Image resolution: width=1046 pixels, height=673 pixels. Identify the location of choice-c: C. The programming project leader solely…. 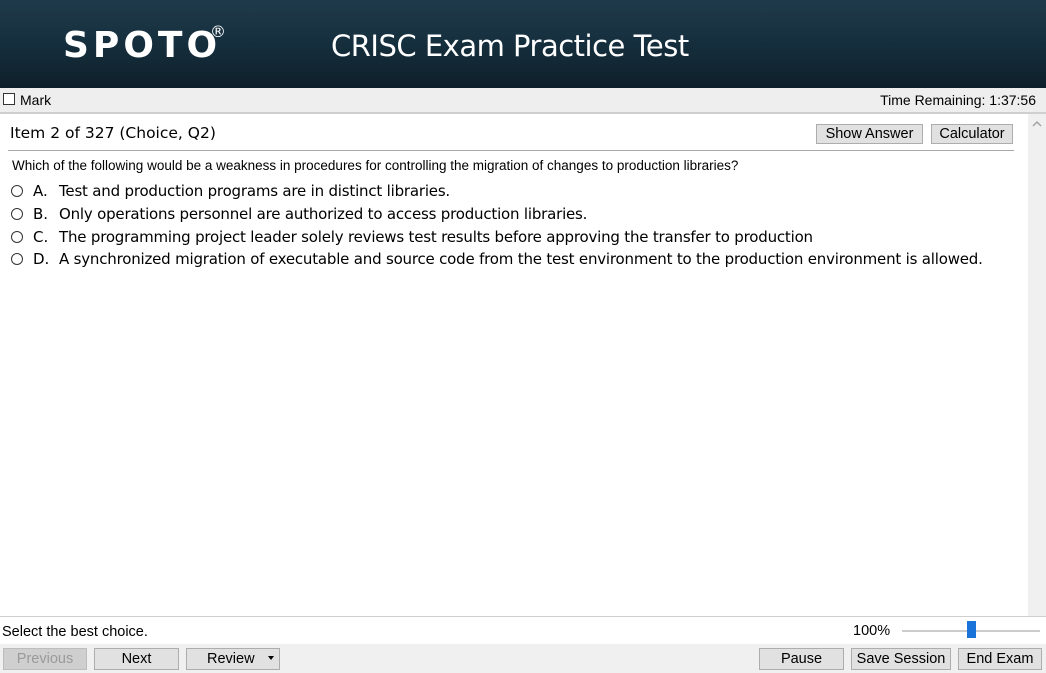
(510, 238).